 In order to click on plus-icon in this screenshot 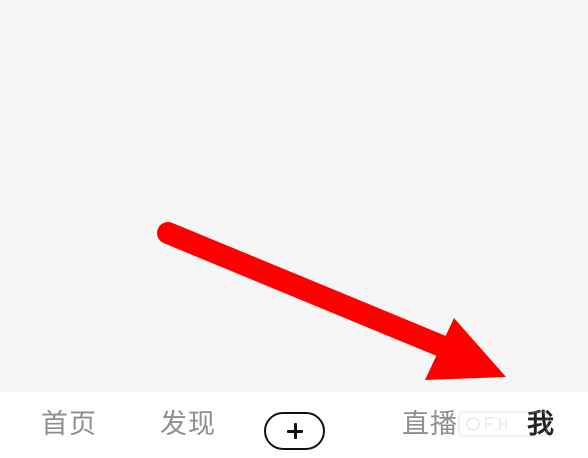, I will do `click(294, 431)`.